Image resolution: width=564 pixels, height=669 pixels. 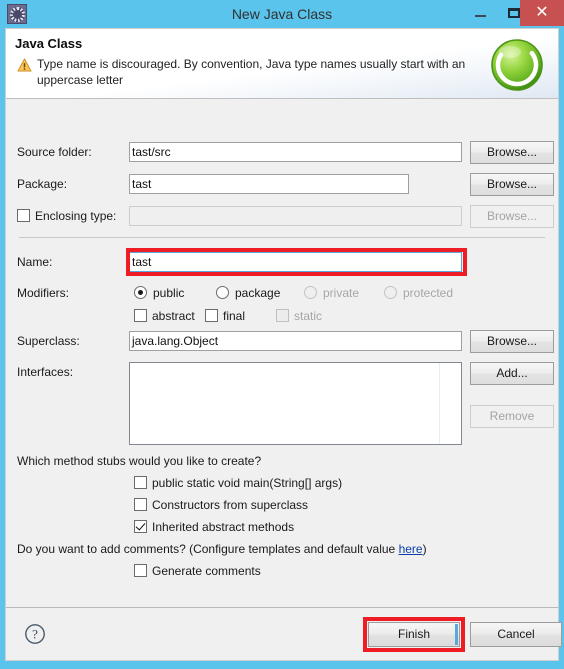 I want to click on help-question-icon: ?, so click(x=35, y=634).